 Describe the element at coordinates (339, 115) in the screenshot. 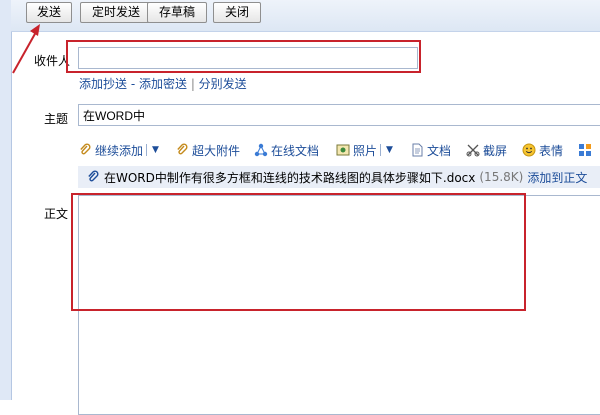

I see `subject-input` at that location.